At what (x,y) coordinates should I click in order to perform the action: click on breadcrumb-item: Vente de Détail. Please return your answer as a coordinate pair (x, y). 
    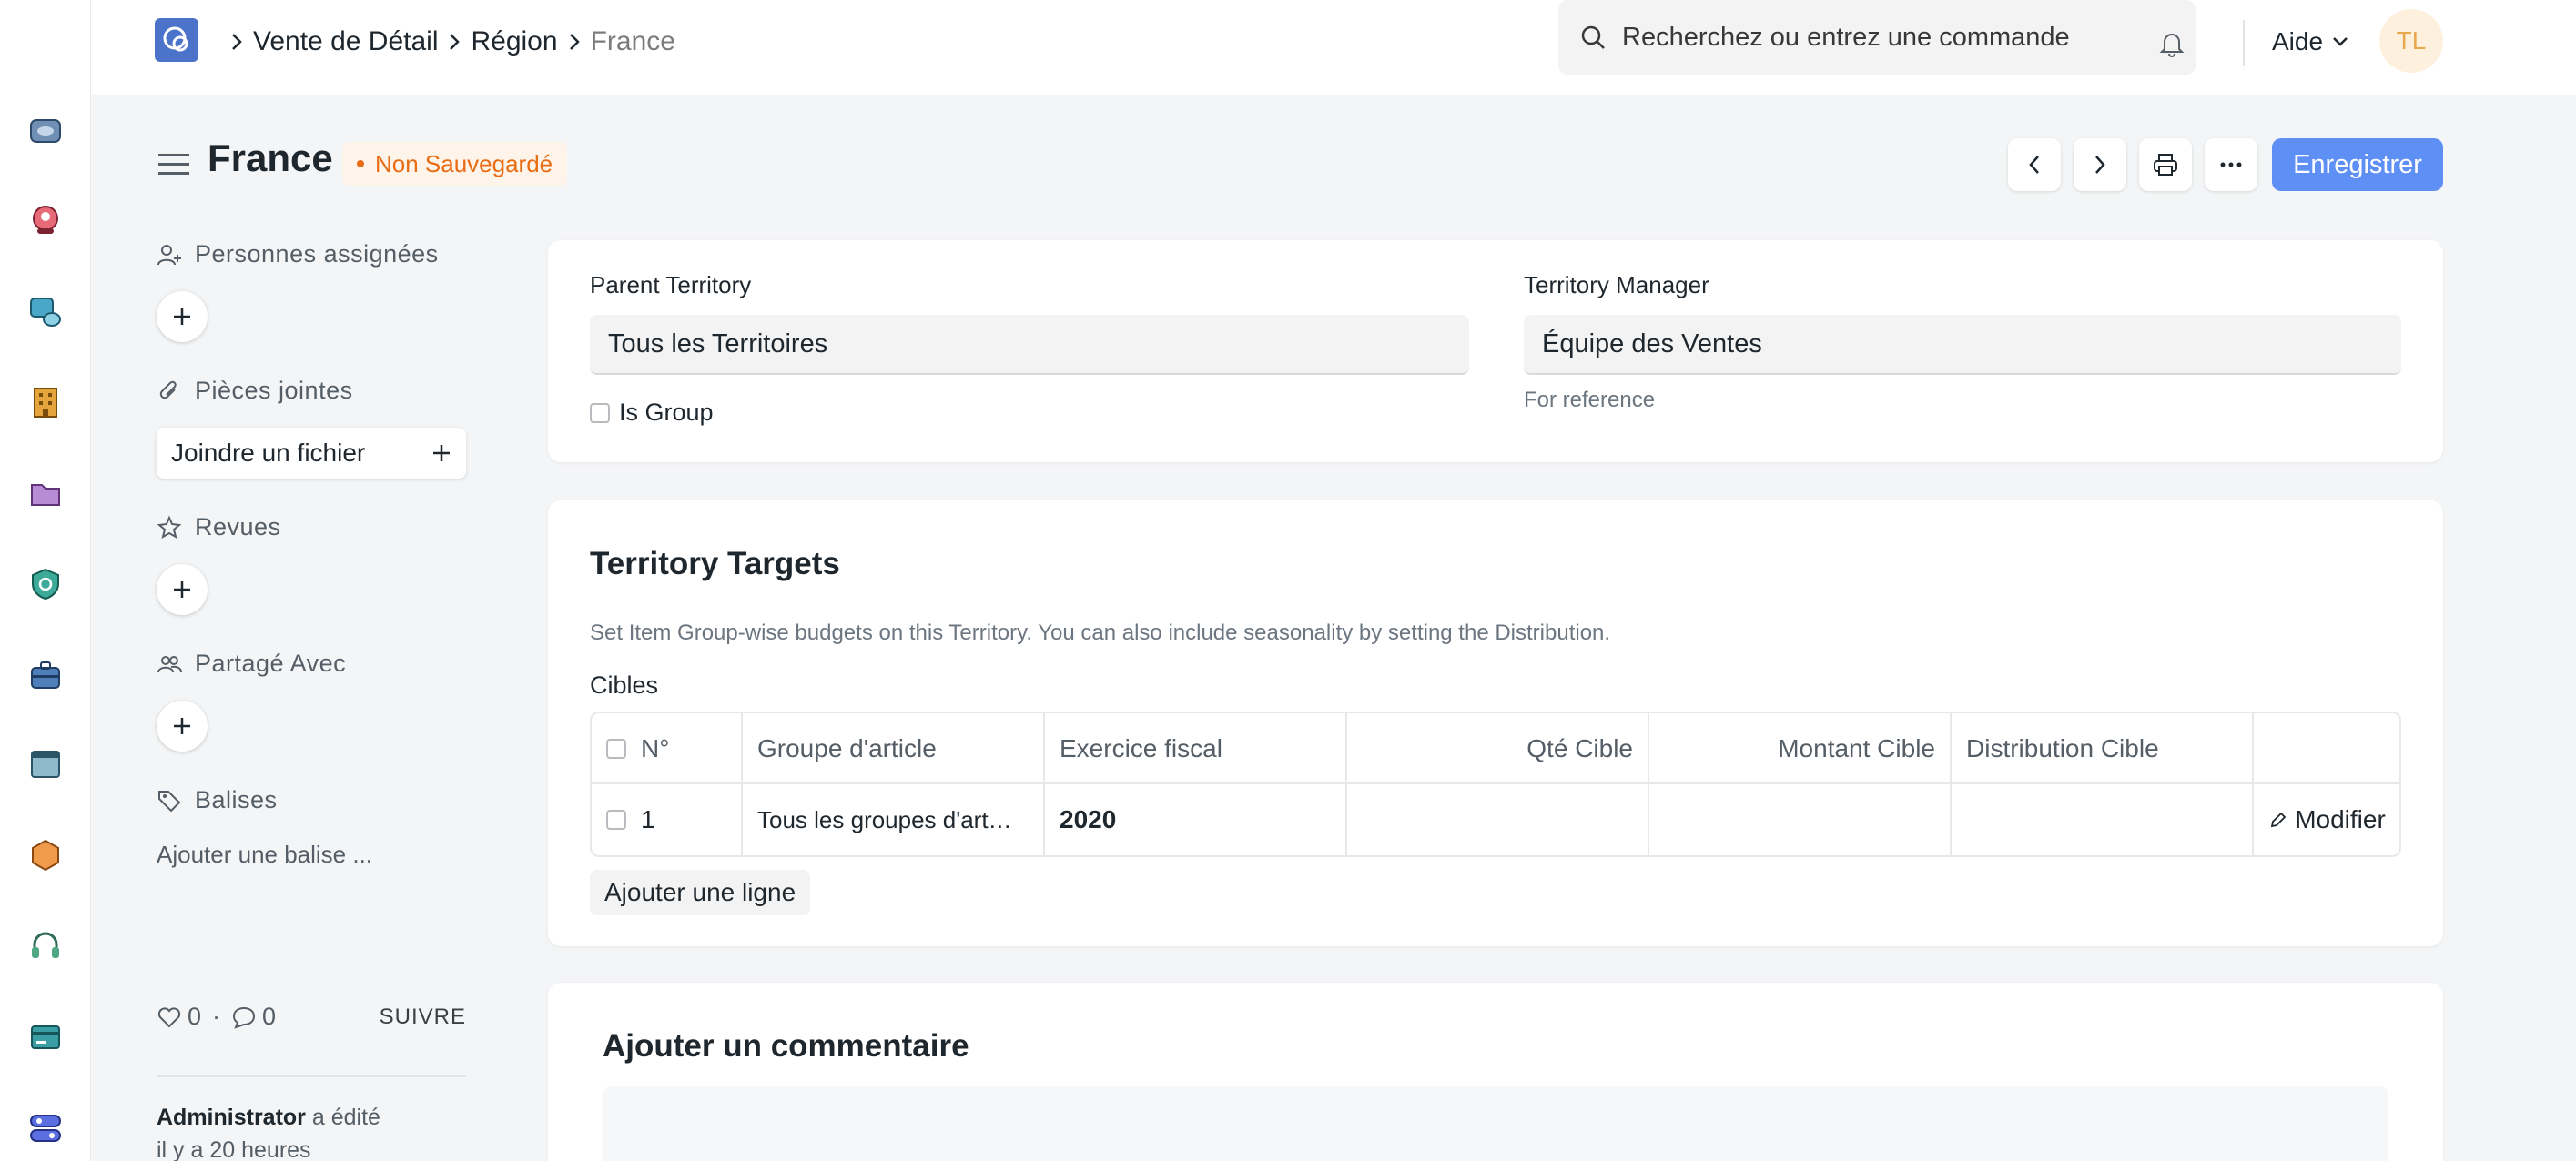
    Looking at the image, I should click on (345, 41).